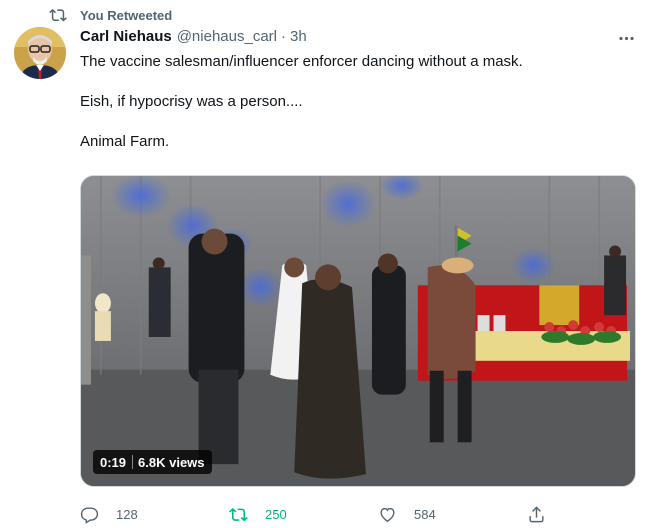 The height and width of the screenshot is (528, 654). I want to click on author-handle: @niehaus_carl, so click(227, 36).